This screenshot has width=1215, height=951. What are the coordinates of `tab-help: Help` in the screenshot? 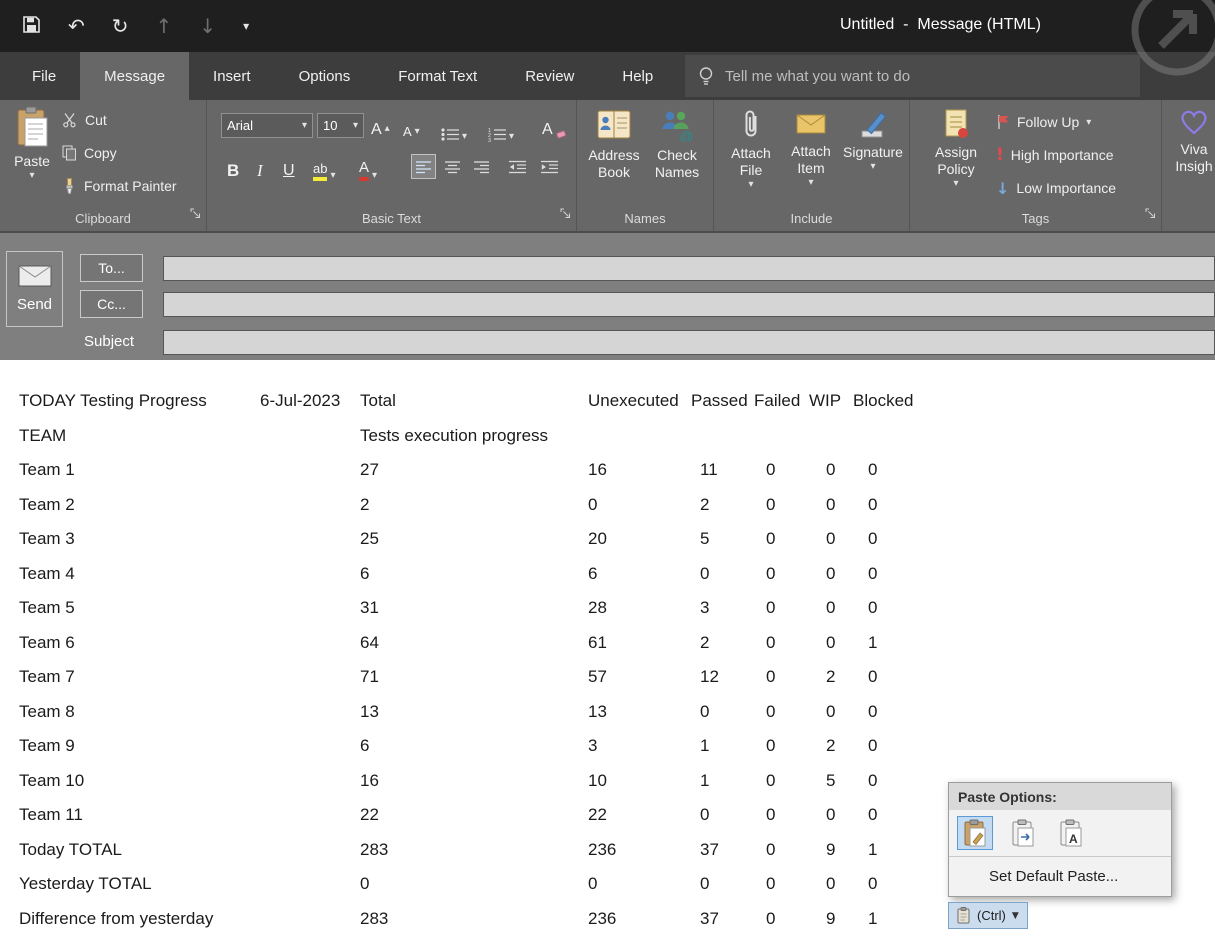 It's located at (637, 76).